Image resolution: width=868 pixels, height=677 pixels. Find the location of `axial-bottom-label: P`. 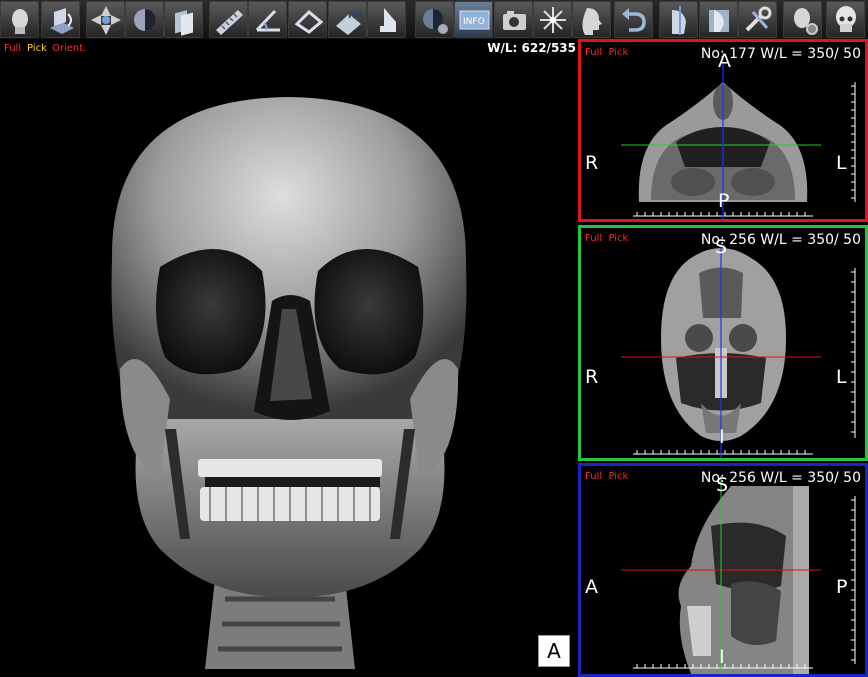

axial-bottom-label: P is located at coordinates (724, 201).